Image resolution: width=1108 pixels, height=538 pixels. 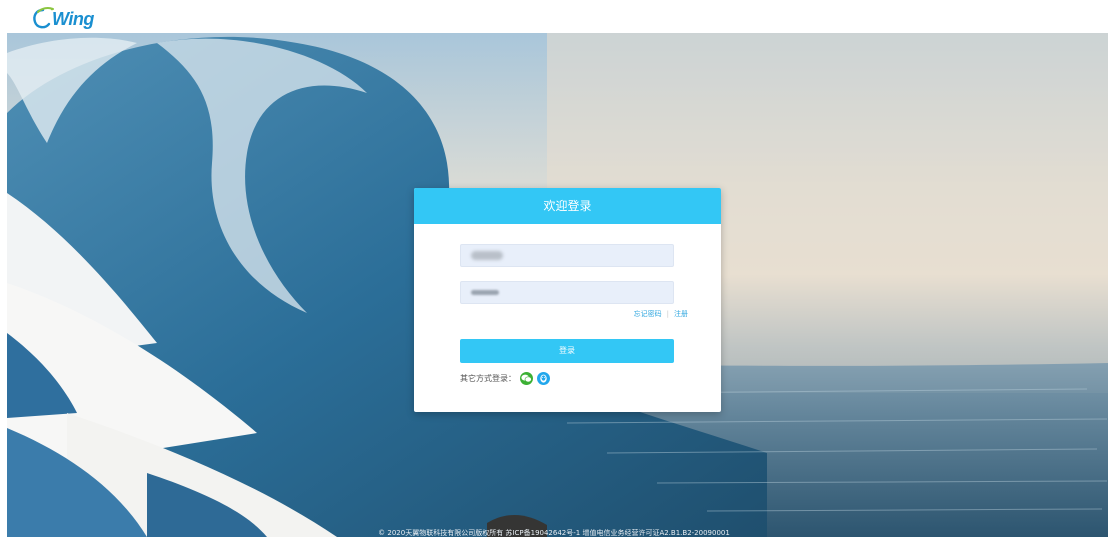 What do you see at coordinates (43, 18) in the screenshot?
I see `swoosh-icon` at bounding box center [43, 18].